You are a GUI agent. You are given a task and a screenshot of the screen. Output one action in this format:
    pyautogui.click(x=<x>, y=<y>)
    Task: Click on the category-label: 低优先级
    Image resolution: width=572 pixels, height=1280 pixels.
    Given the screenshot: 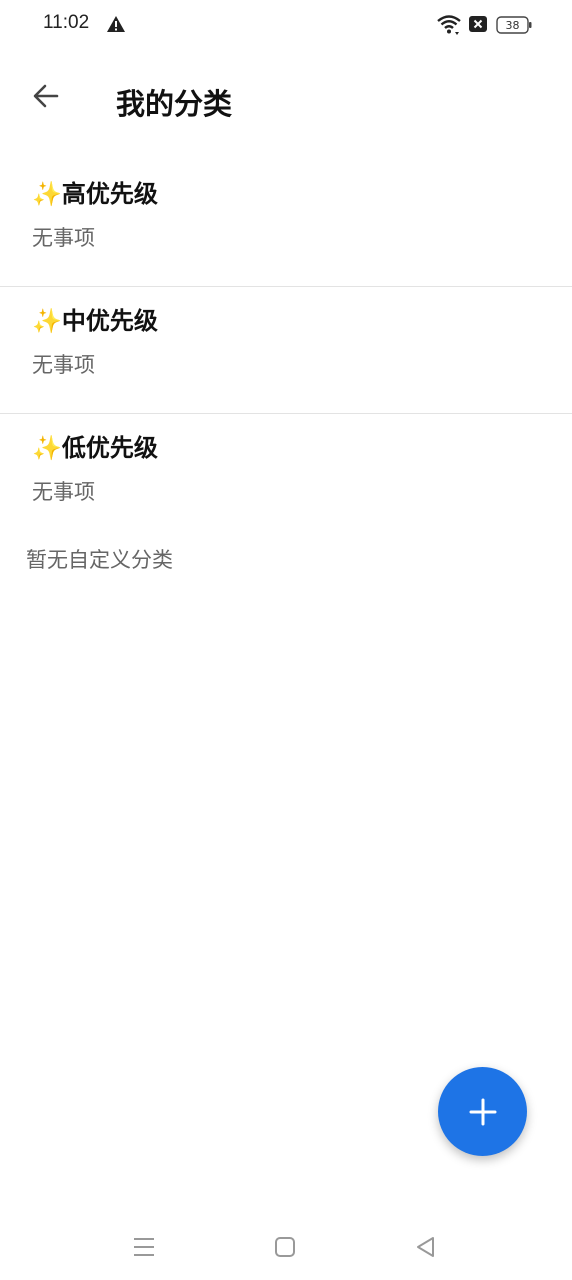 What is the action you would take?
    pyautogui.click(x=109, y=448)
    